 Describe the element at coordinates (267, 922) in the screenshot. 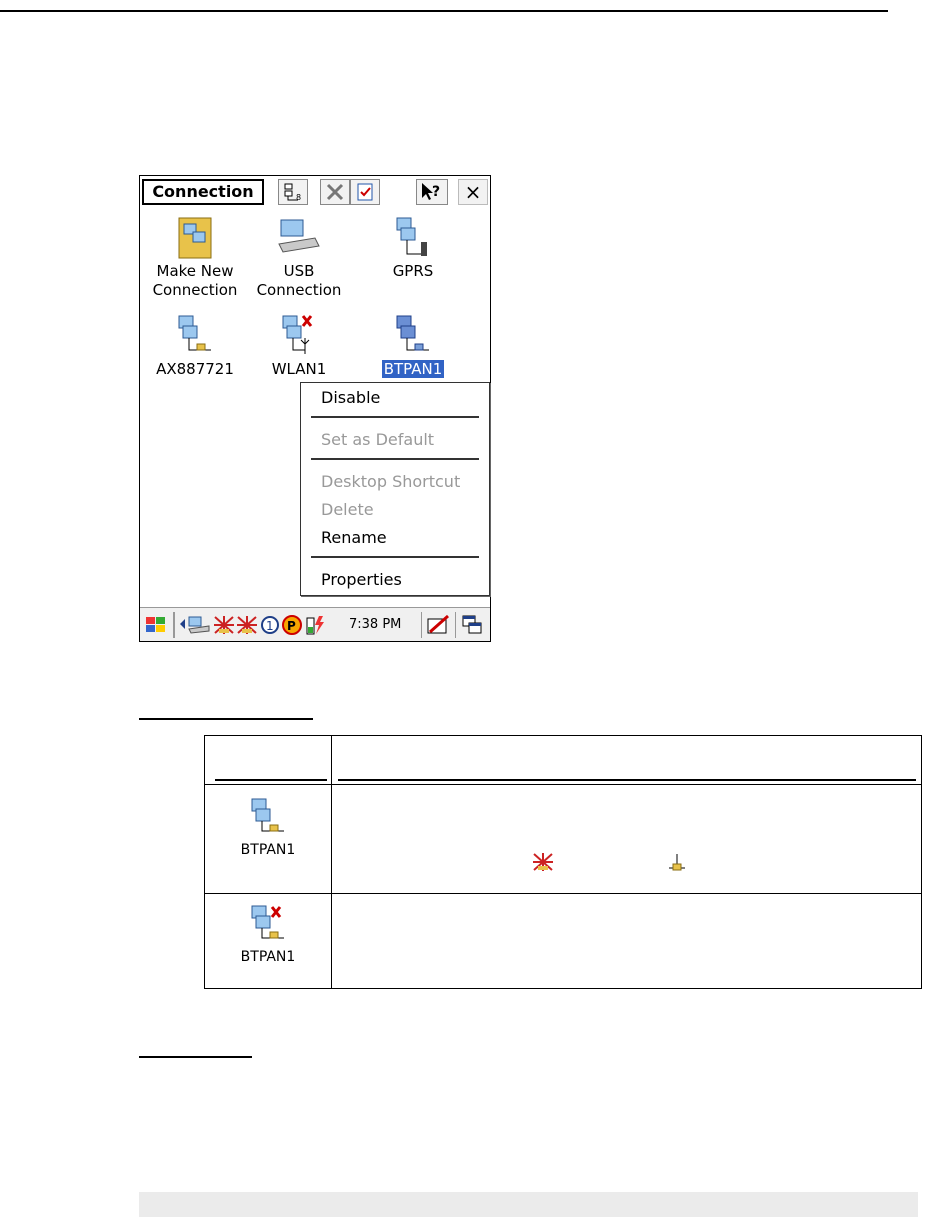

I see `btpan-disconnected-icon` at that location.